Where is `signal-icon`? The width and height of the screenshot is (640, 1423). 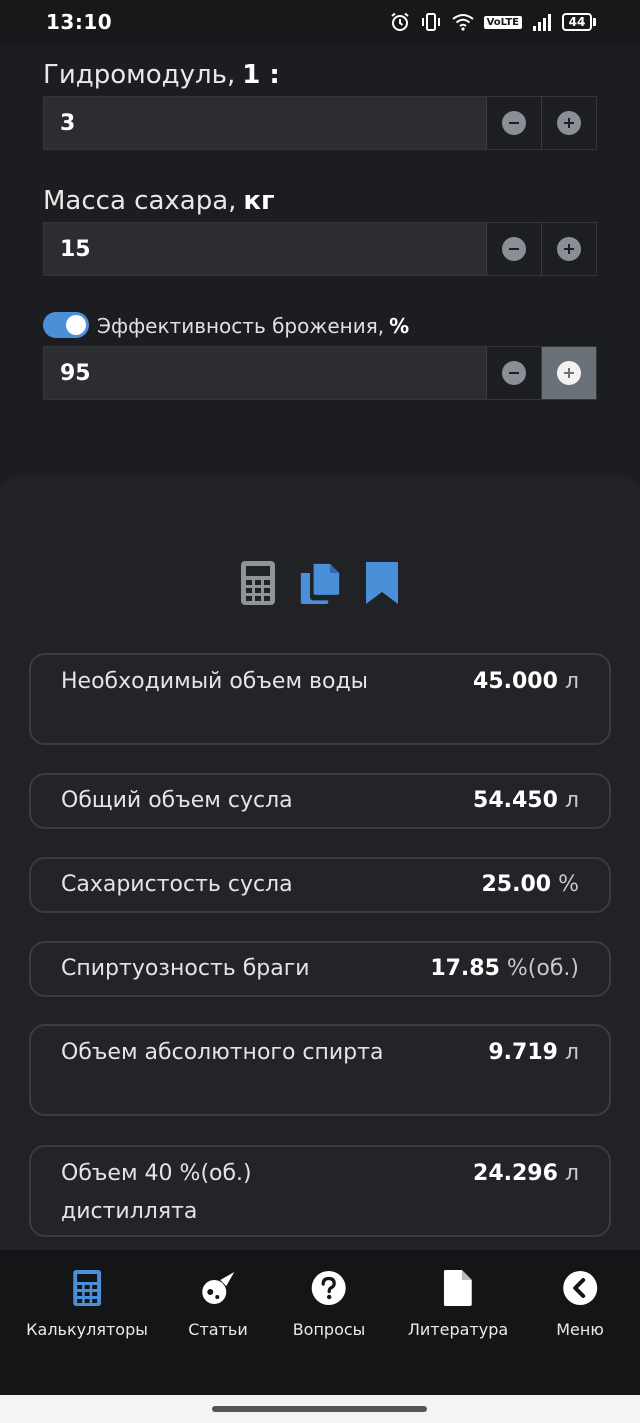 signal-icon is located at coordinates (542, 22).